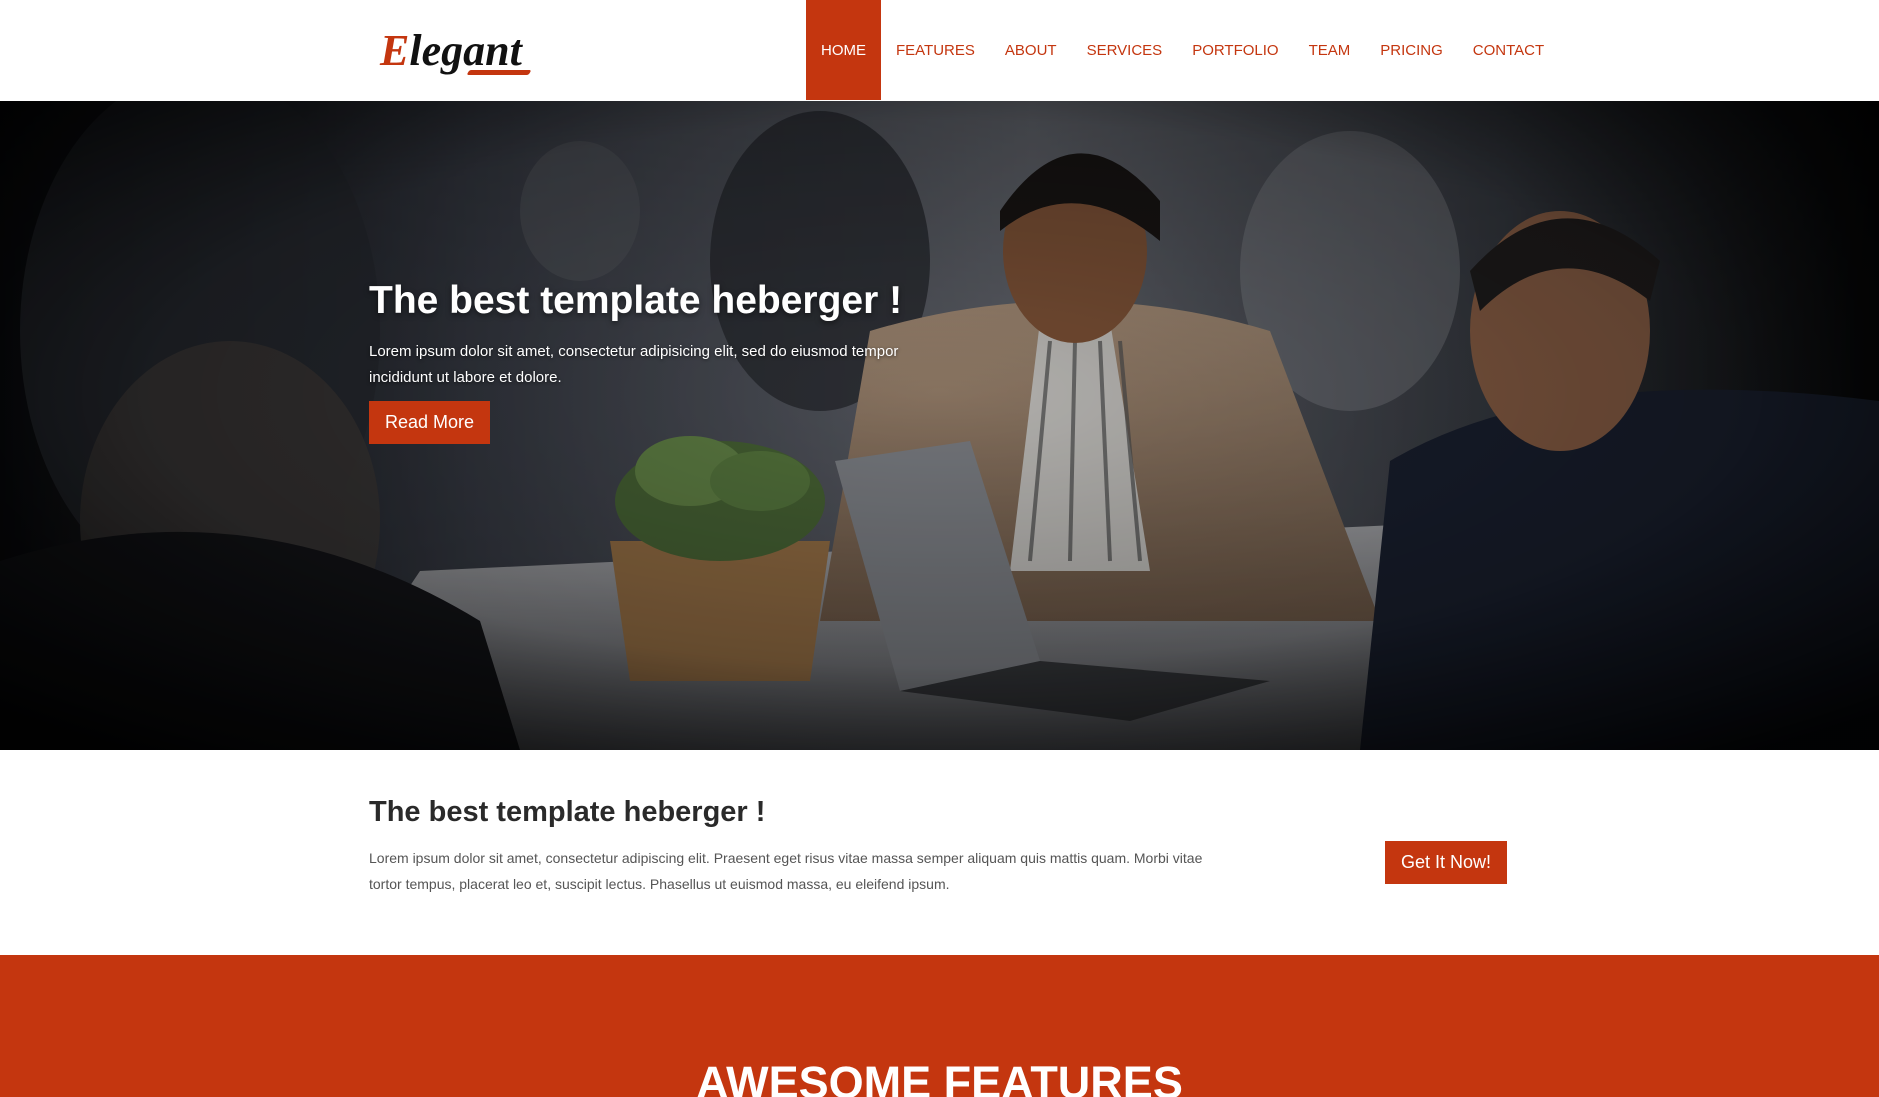  I want to click on nav-item-about: ABOUT, so click(1031, 50).